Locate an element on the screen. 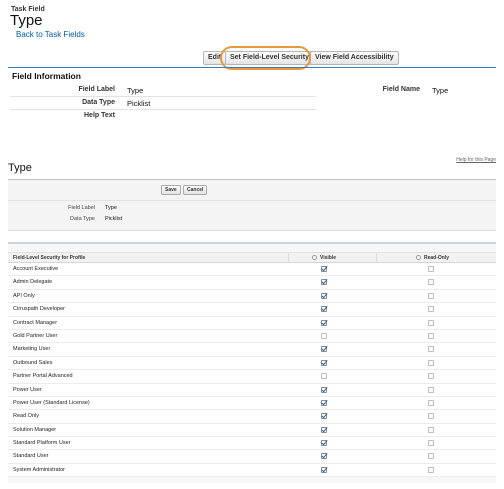  table-row: Marketing User is located at coordinates (252, 350).